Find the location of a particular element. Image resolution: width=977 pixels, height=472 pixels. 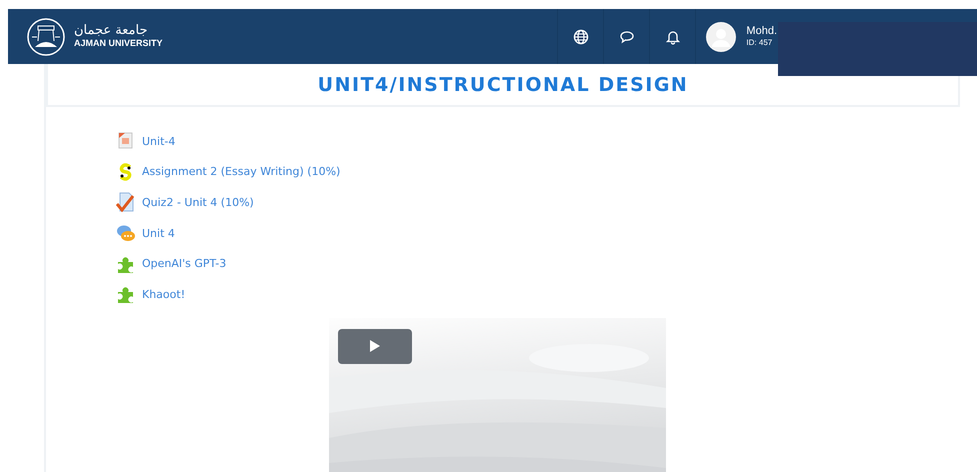

user-id: ID: 457 is located at coordinates (760, 43).